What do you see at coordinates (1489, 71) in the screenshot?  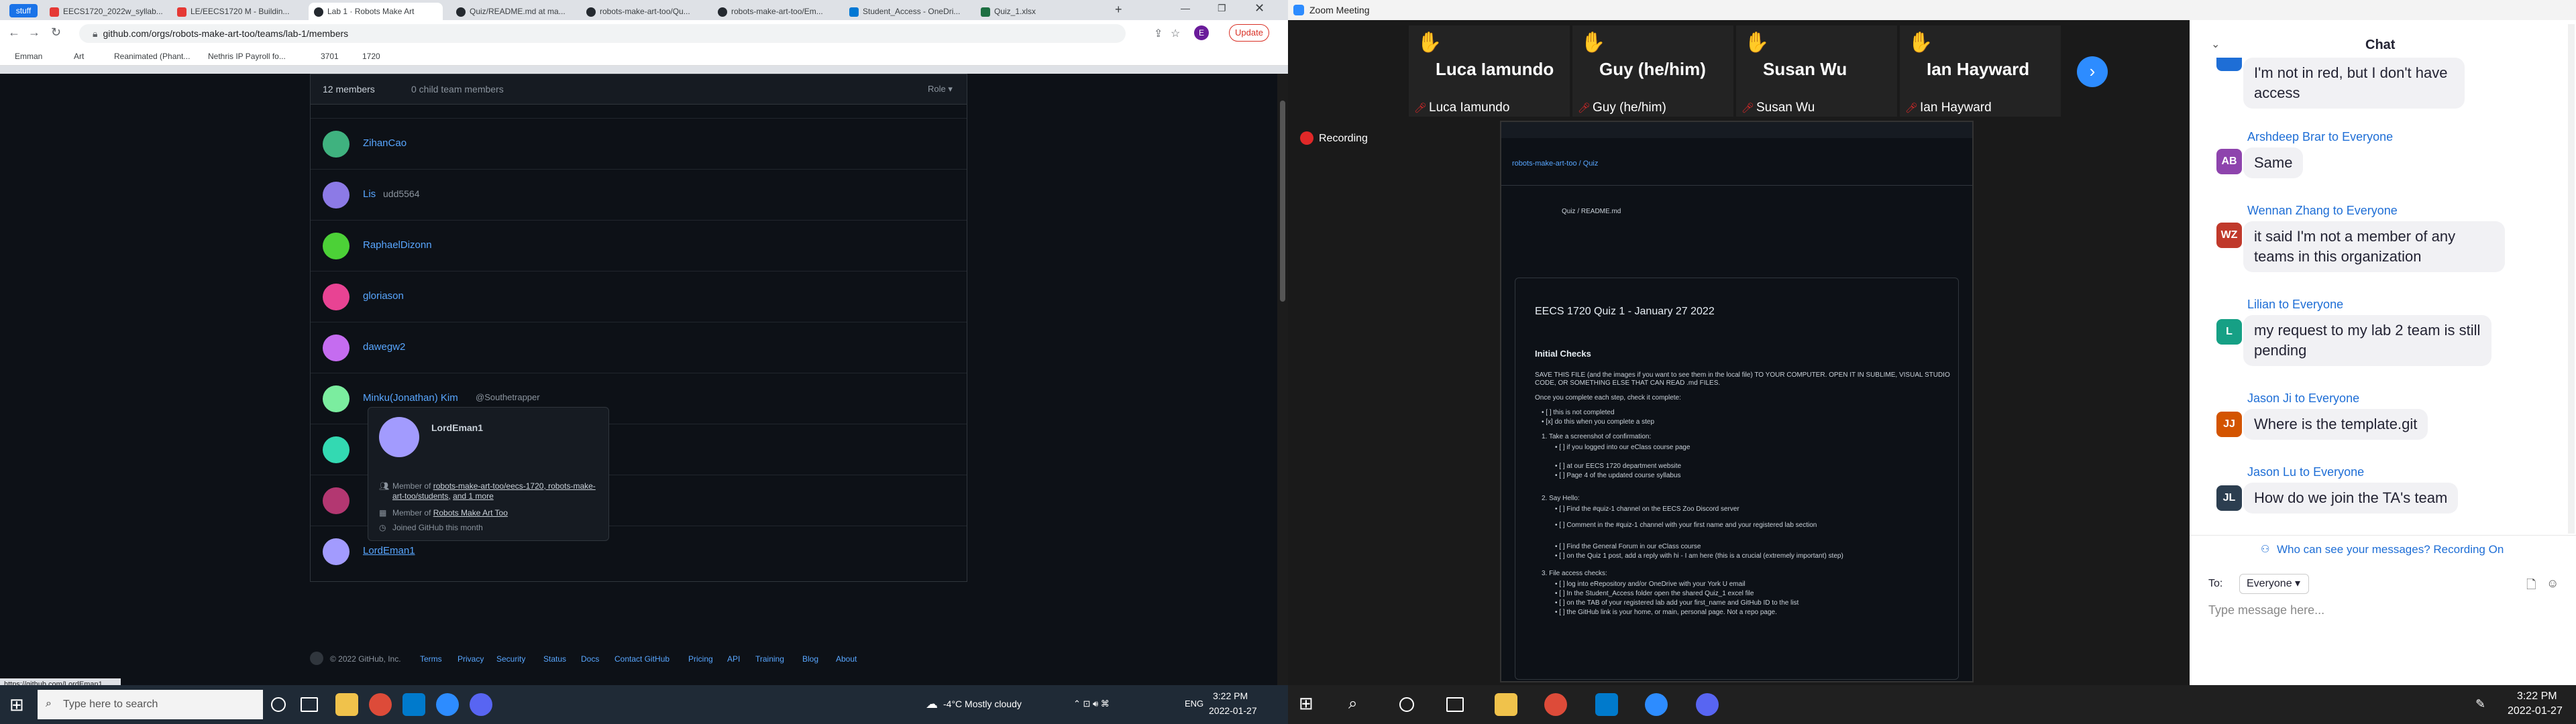 I see `participant-tile: ✋ Luca Iamundo 🎤︎ Luca Iamundo` at bounding box center [1489, 71].